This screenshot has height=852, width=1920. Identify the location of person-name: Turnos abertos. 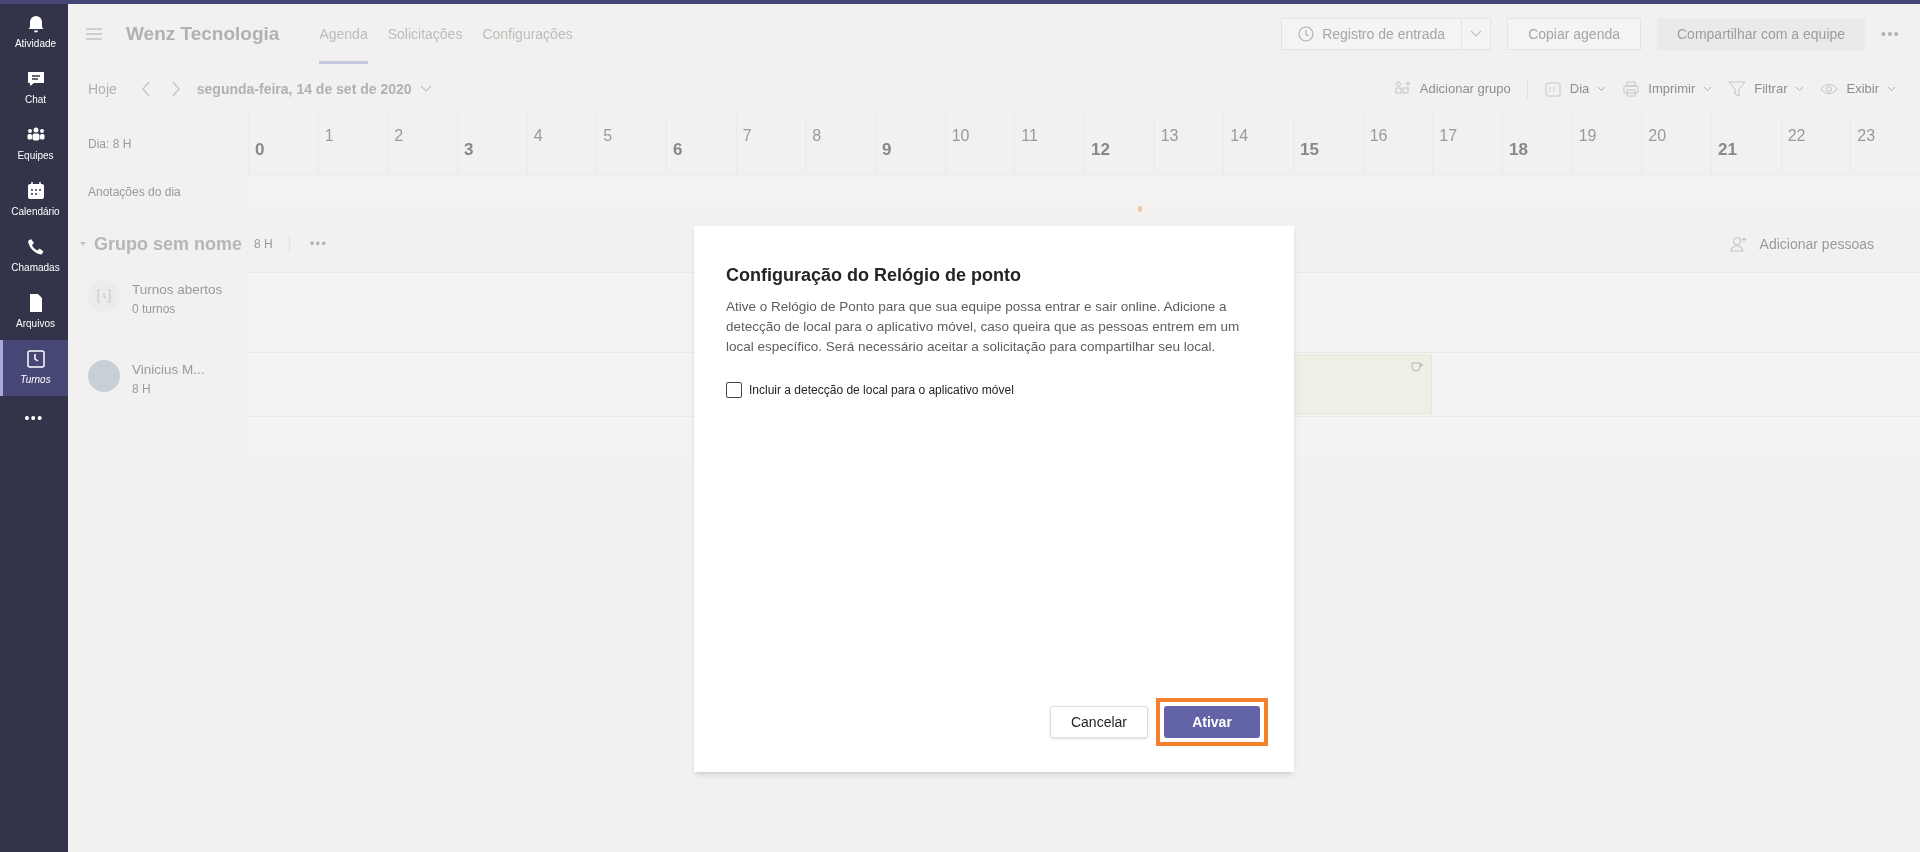
(177, 290).